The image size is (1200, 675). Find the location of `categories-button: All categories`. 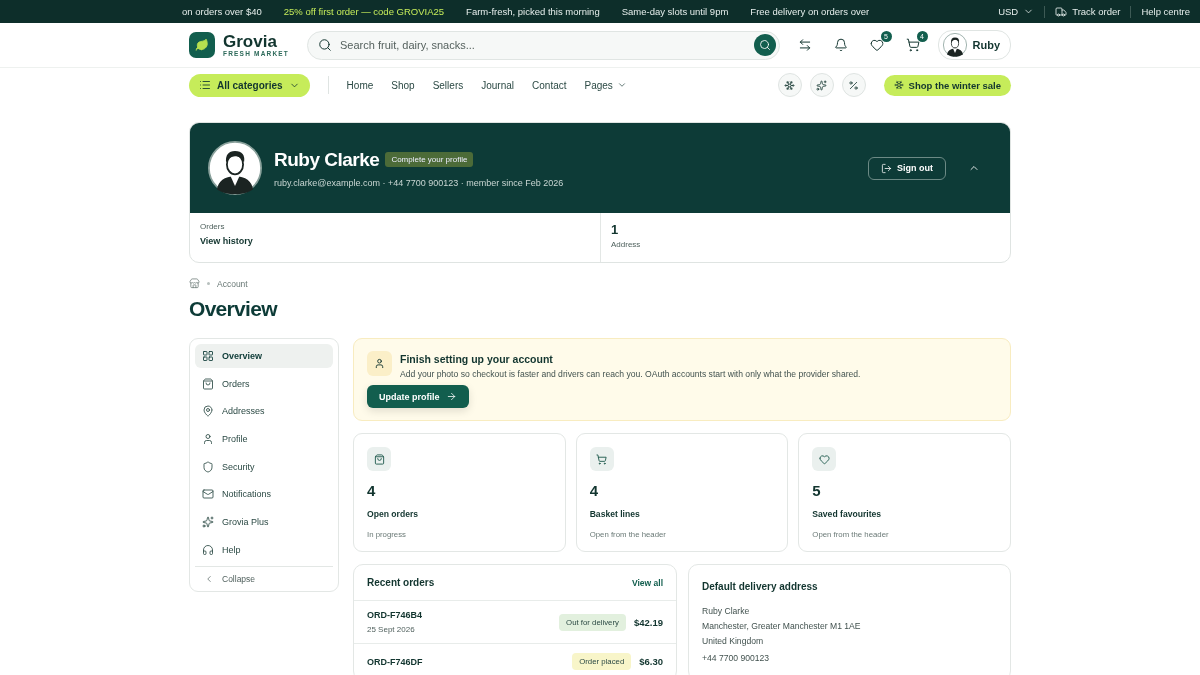

categories-button: All categories is located at coordinates (249, 85).